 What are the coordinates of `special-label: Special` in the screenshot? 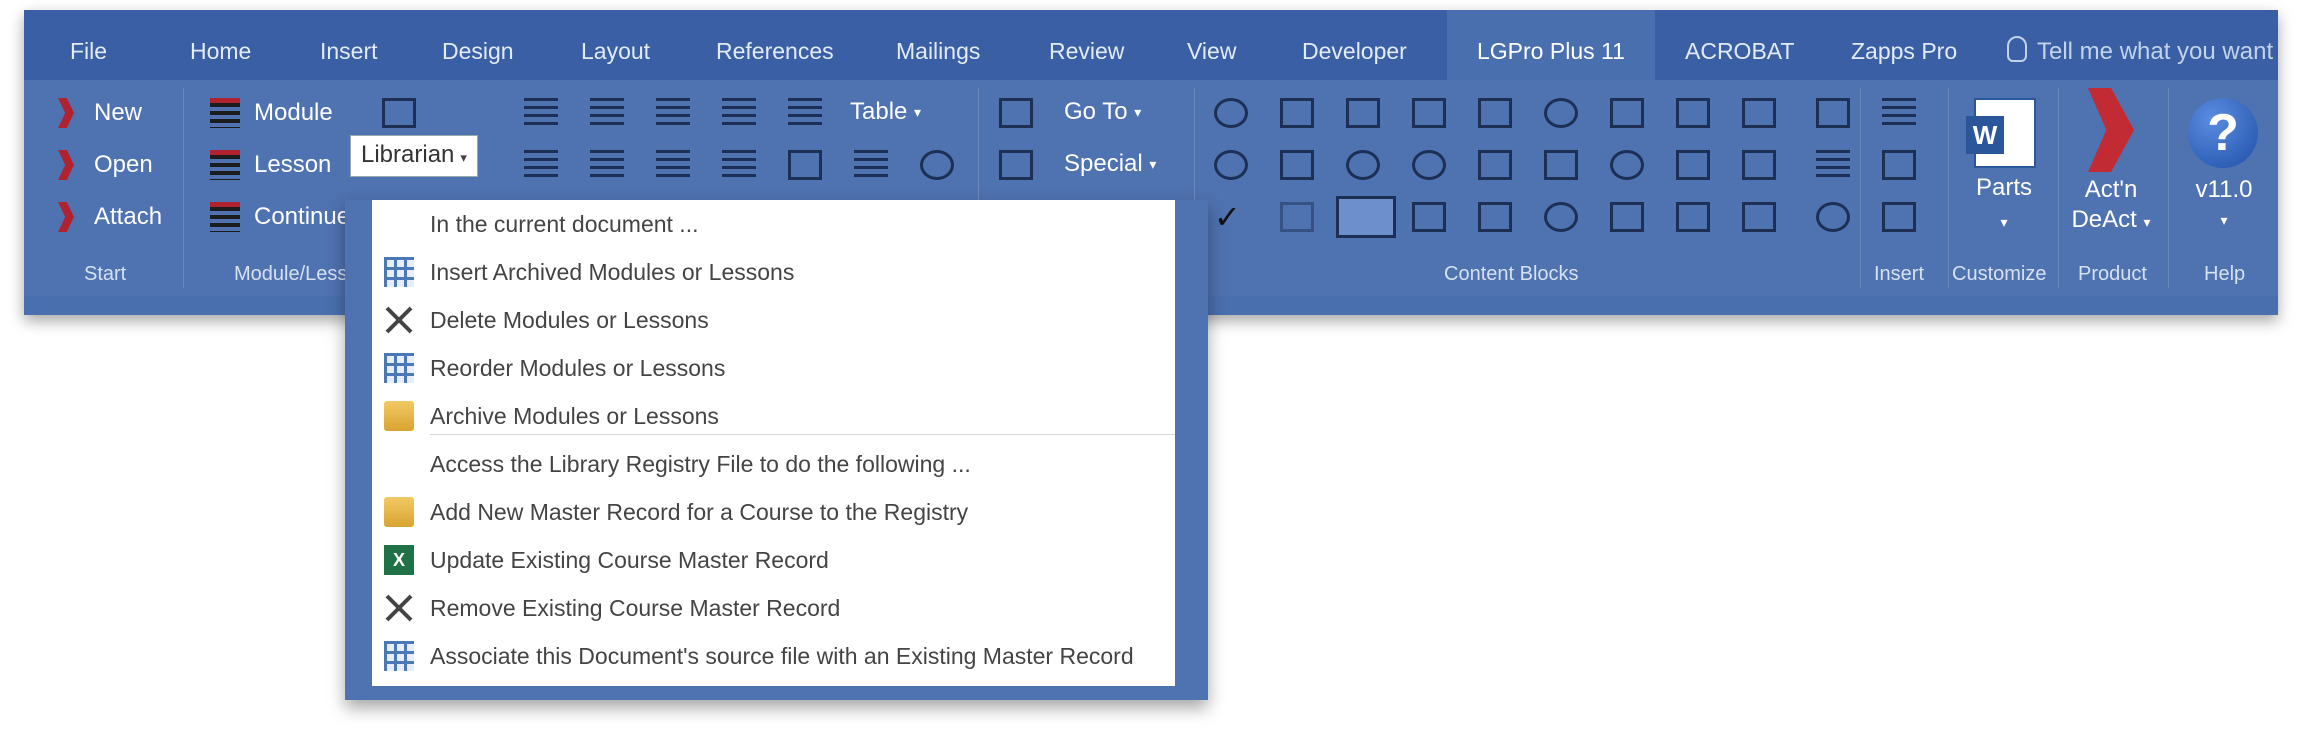 It's located at (1103, 163).